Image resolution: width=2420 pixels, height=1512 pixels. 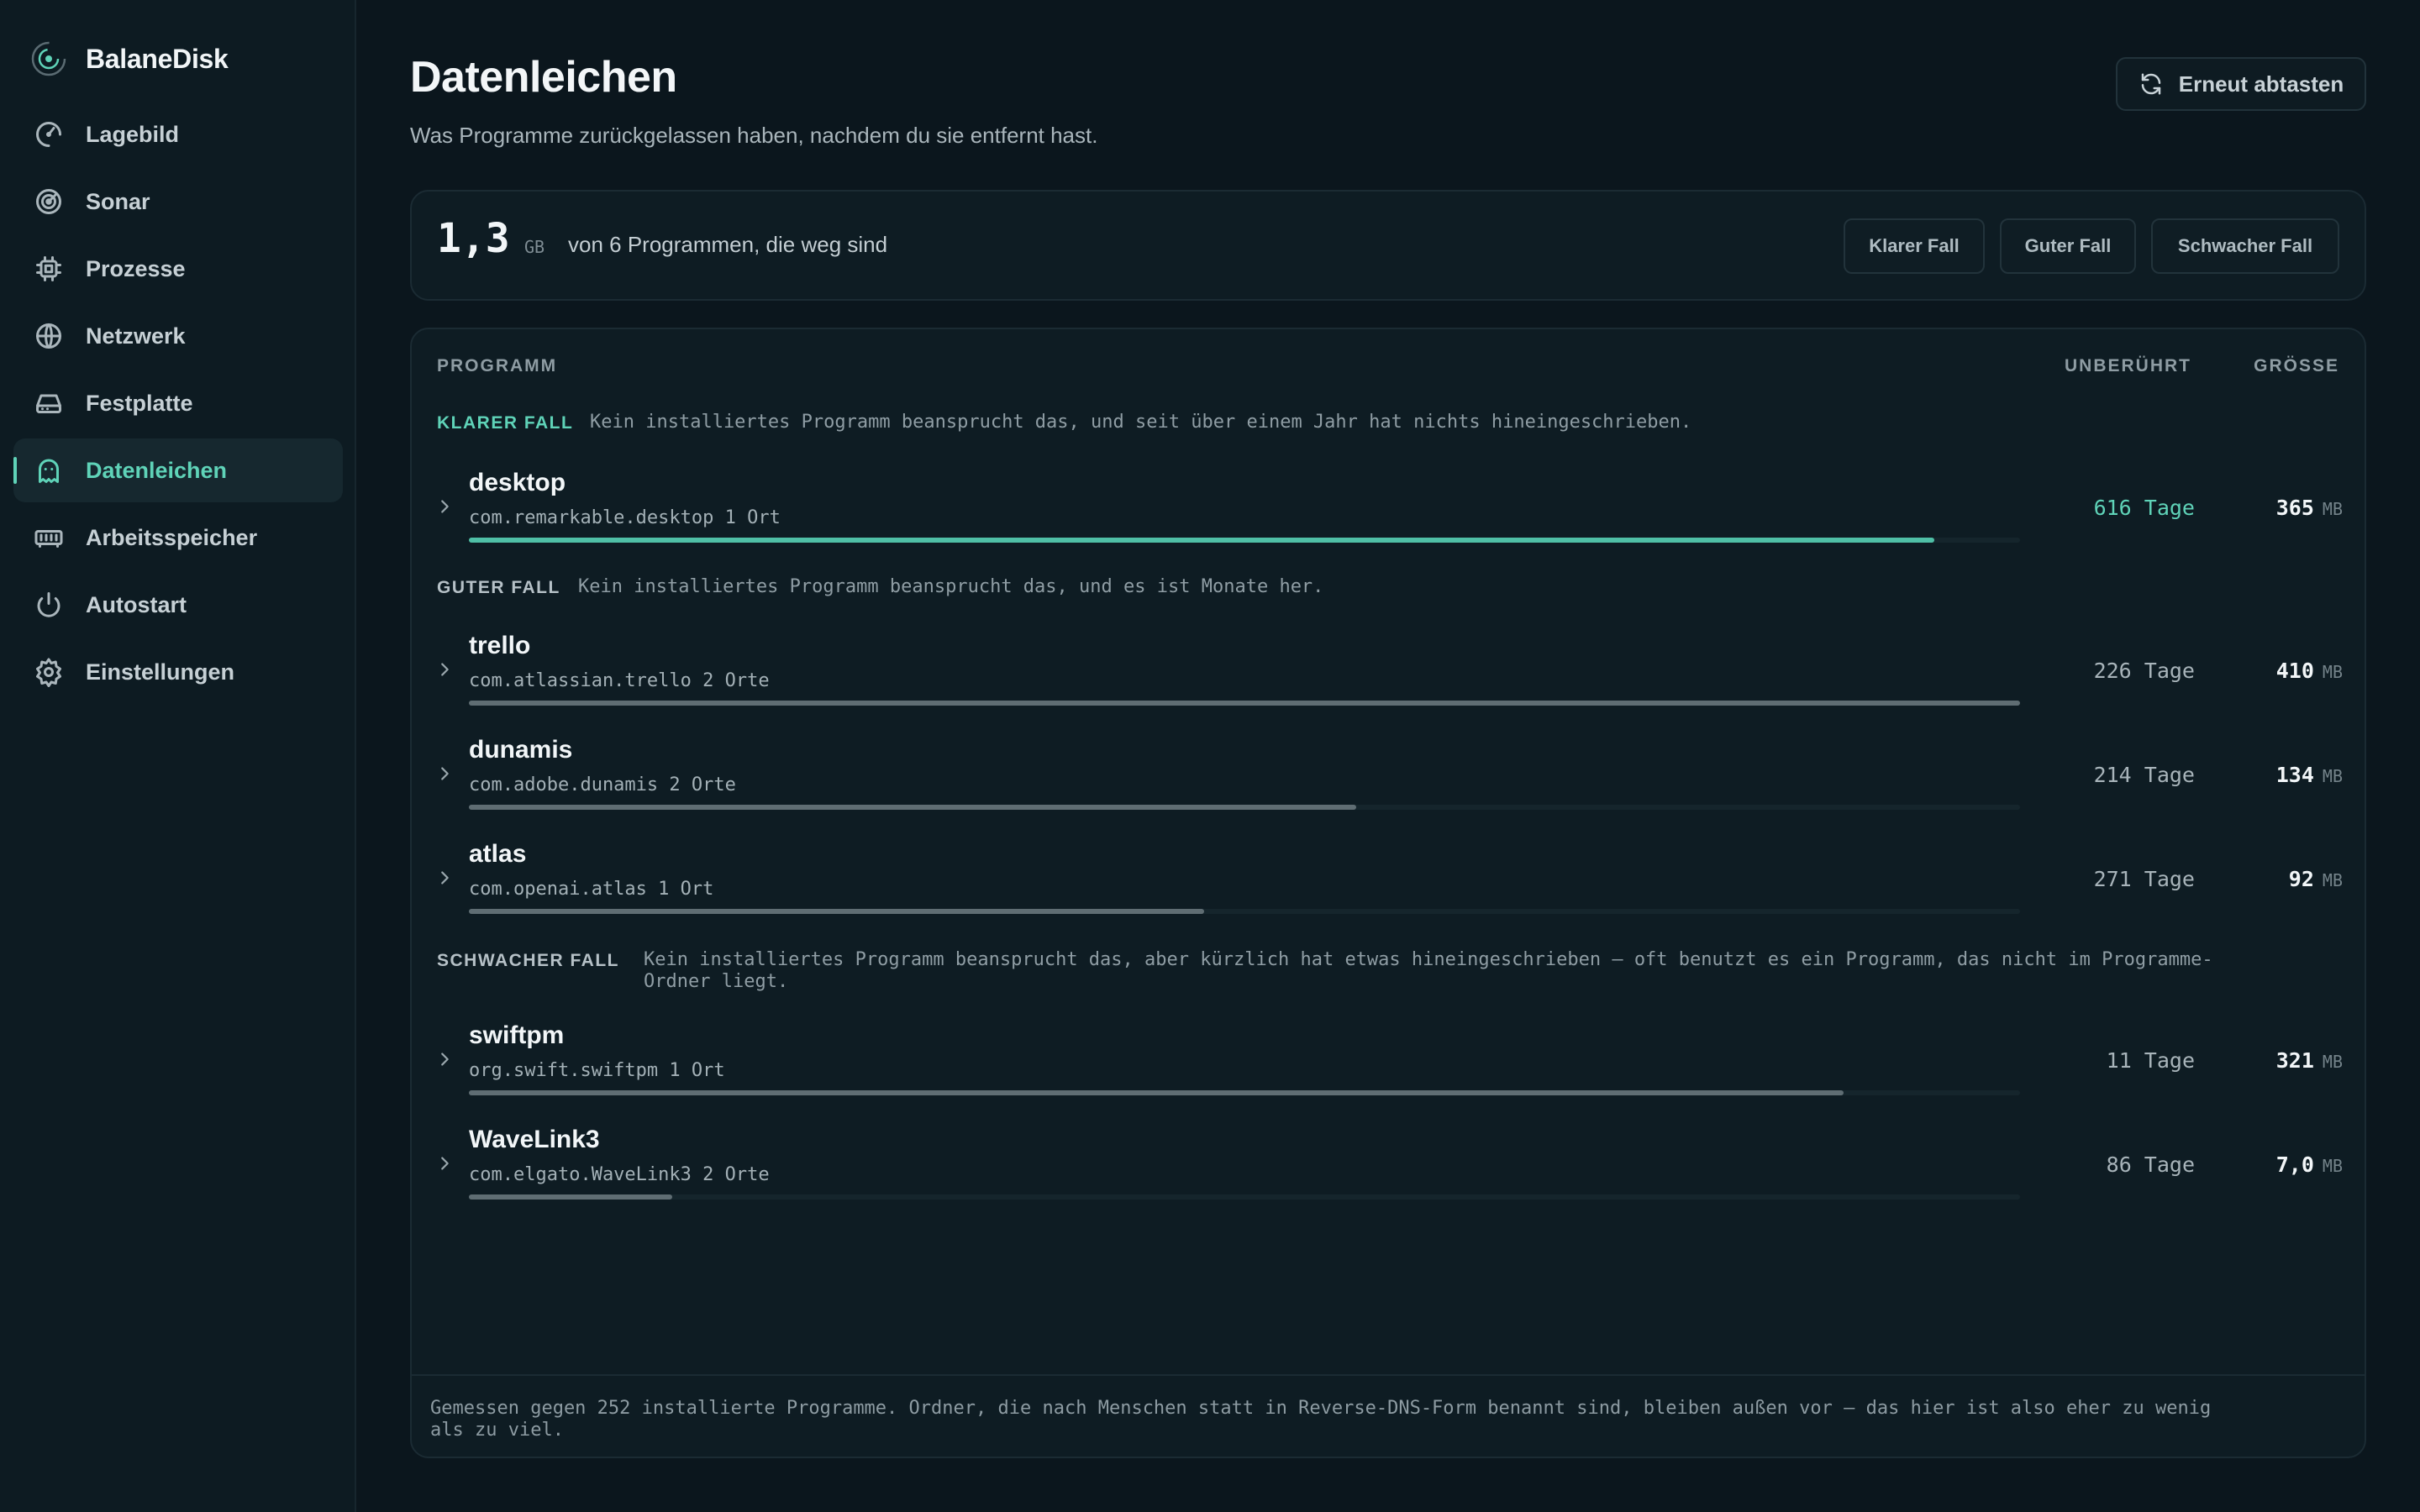 I want to click on column-header-program: PROGRAMM, so click(x=497, y=365).